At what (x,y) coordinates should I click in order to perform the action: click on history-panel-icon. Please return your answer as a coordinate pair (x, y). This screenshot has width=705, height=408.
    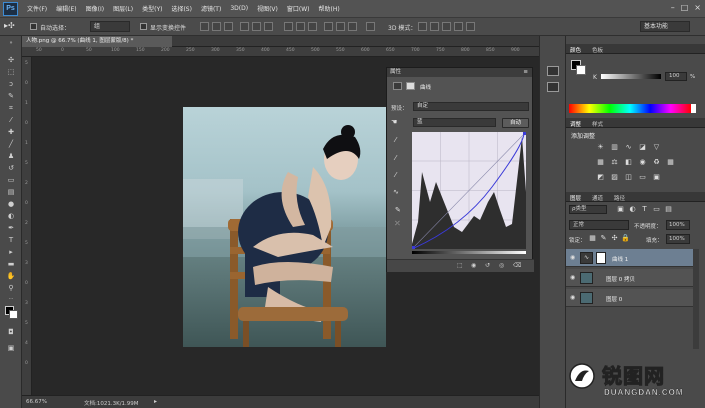
    Looking at the image, I should click on (553, 71).